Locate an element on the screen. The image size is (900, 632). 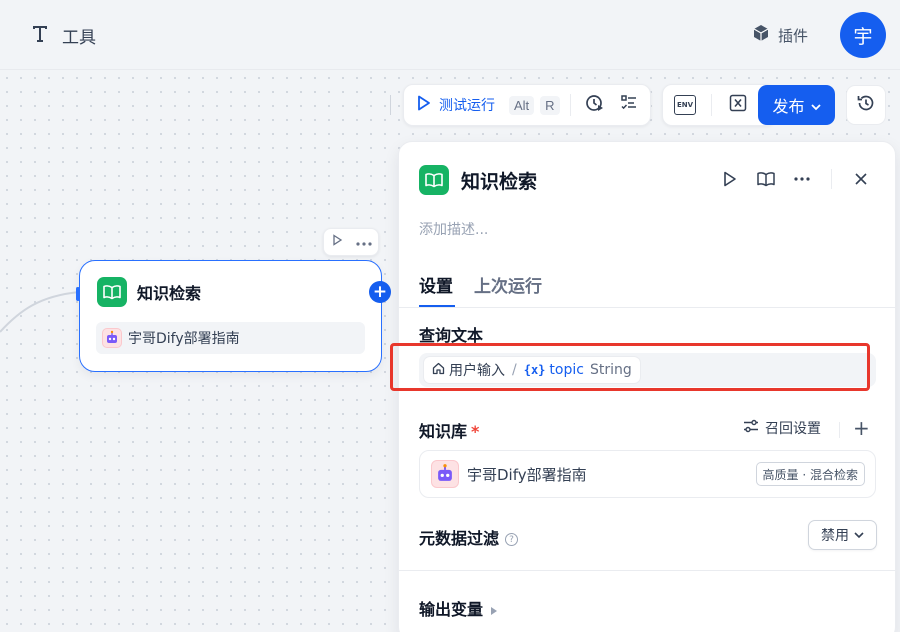
checklist-button is located at coordinates (629, 105).